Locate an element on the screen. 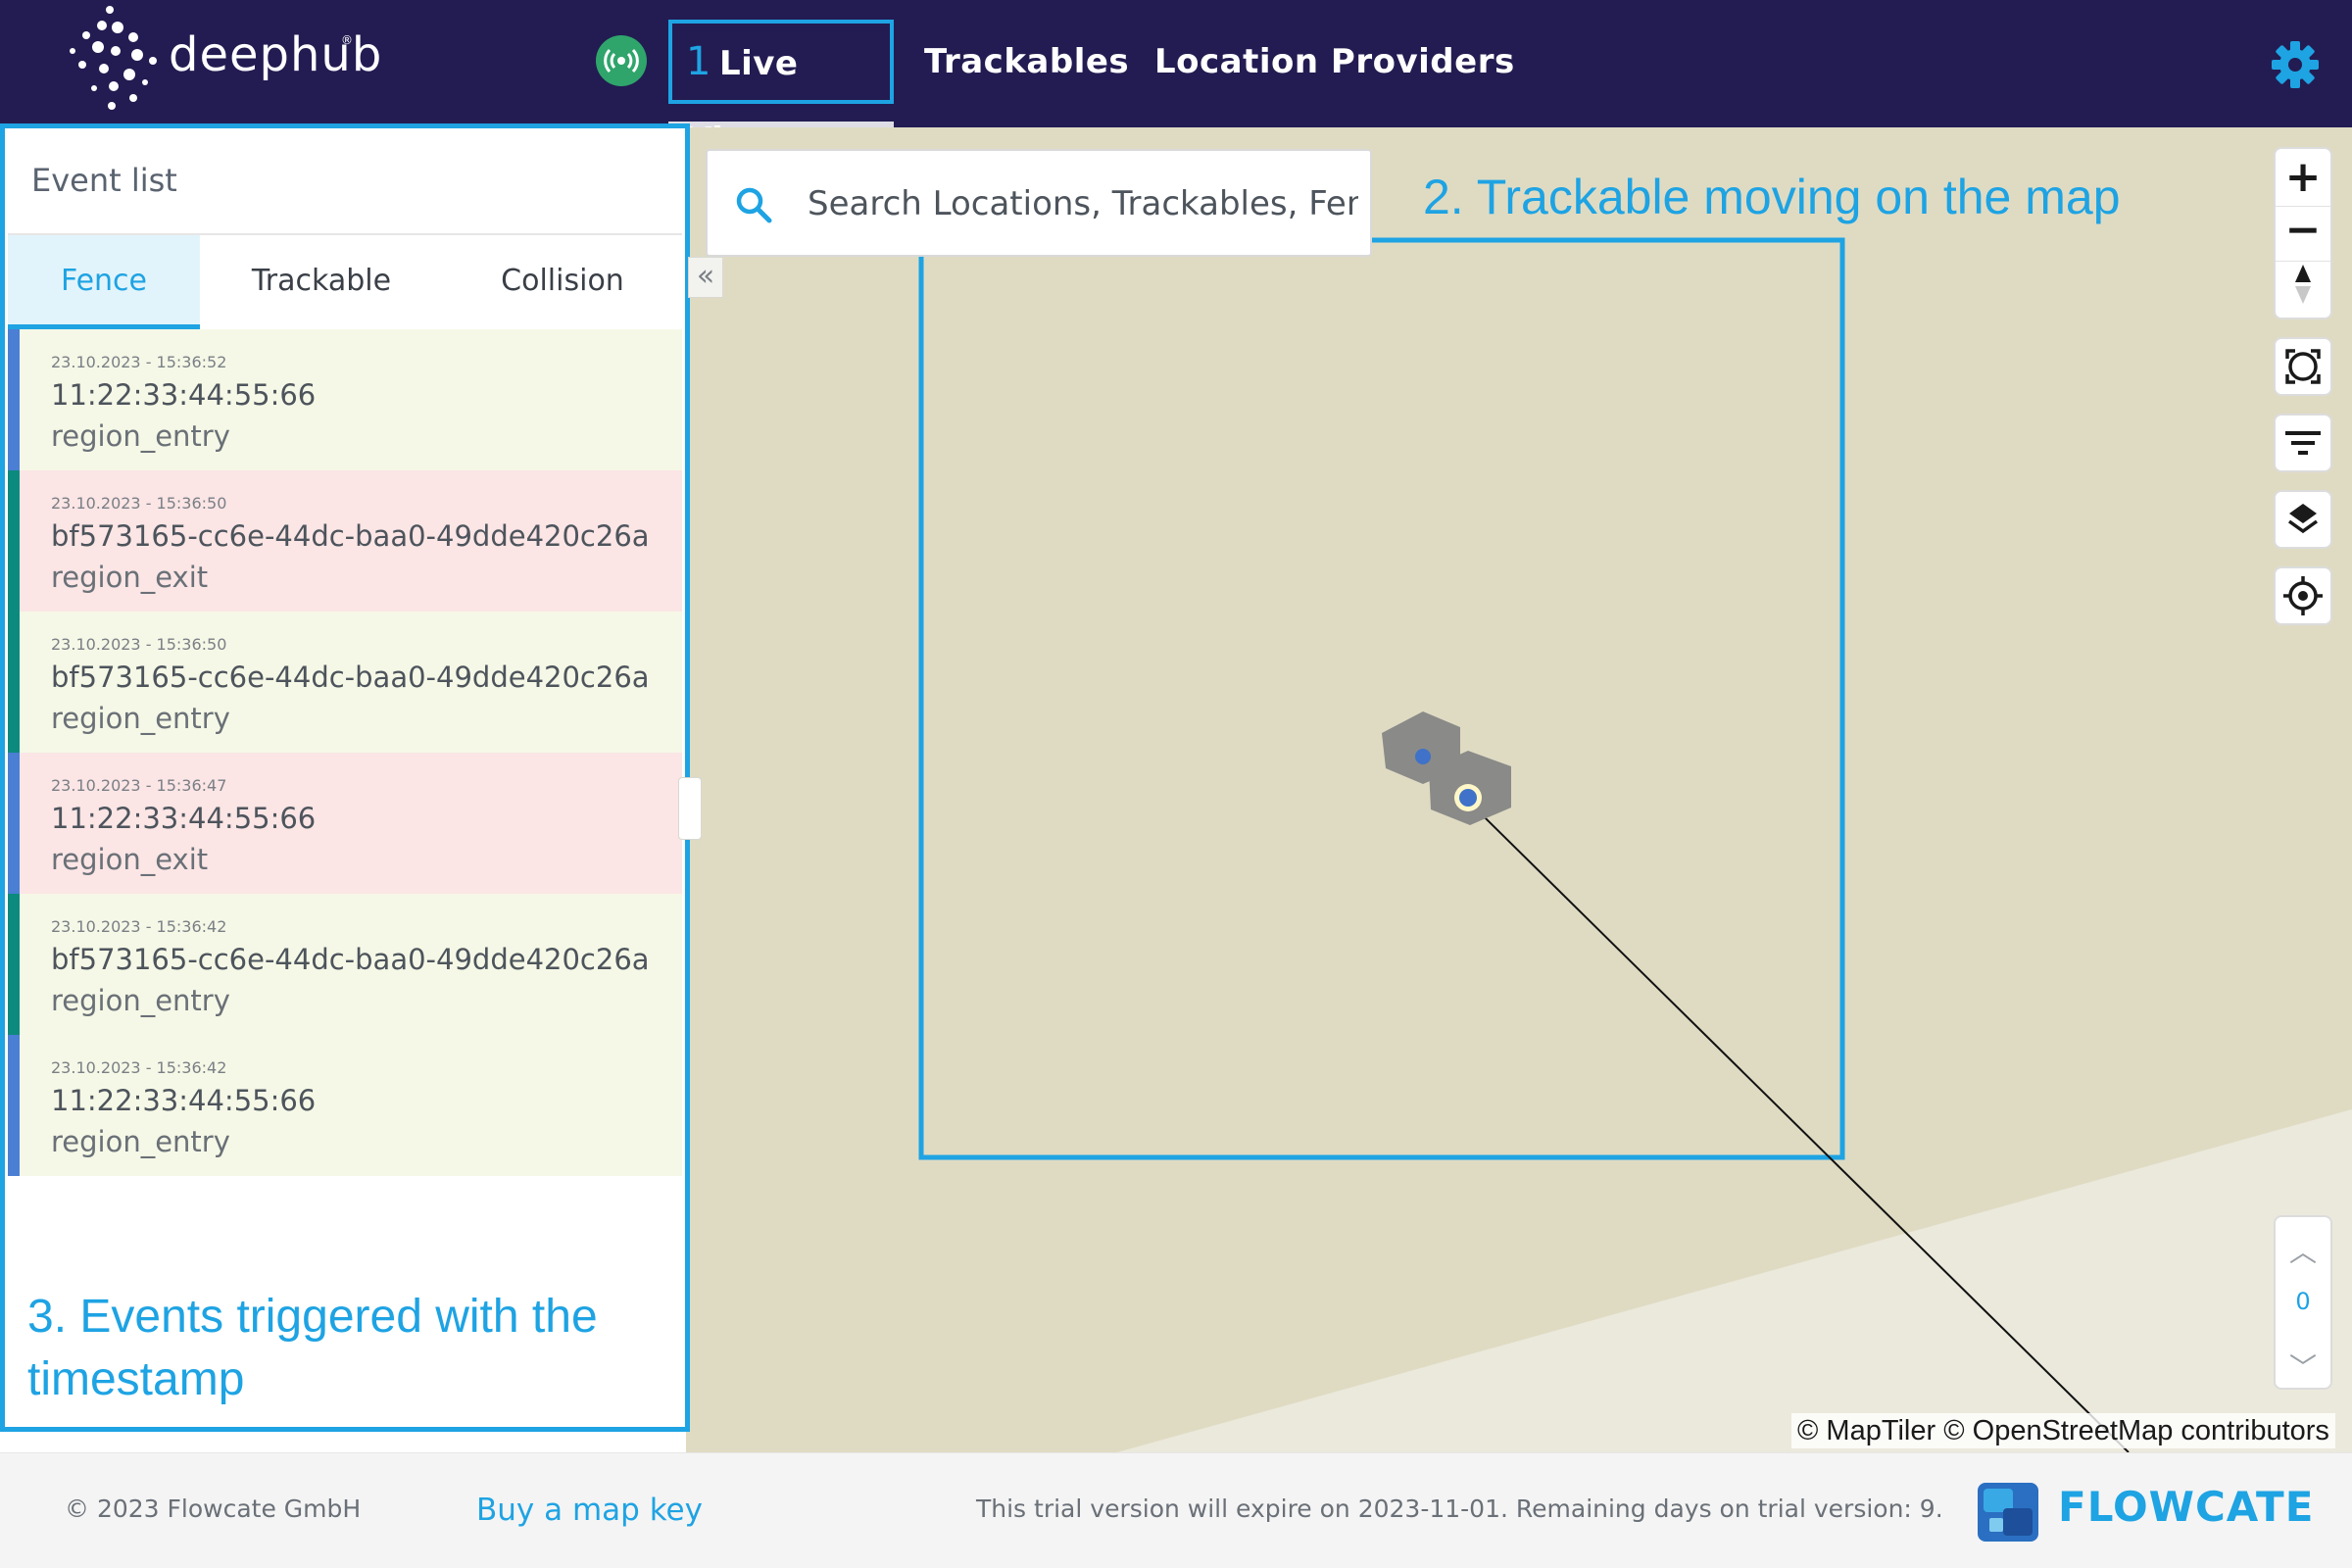  pager-down-chevron-icon: ﹀ is located at coordinates (2303, 1366).